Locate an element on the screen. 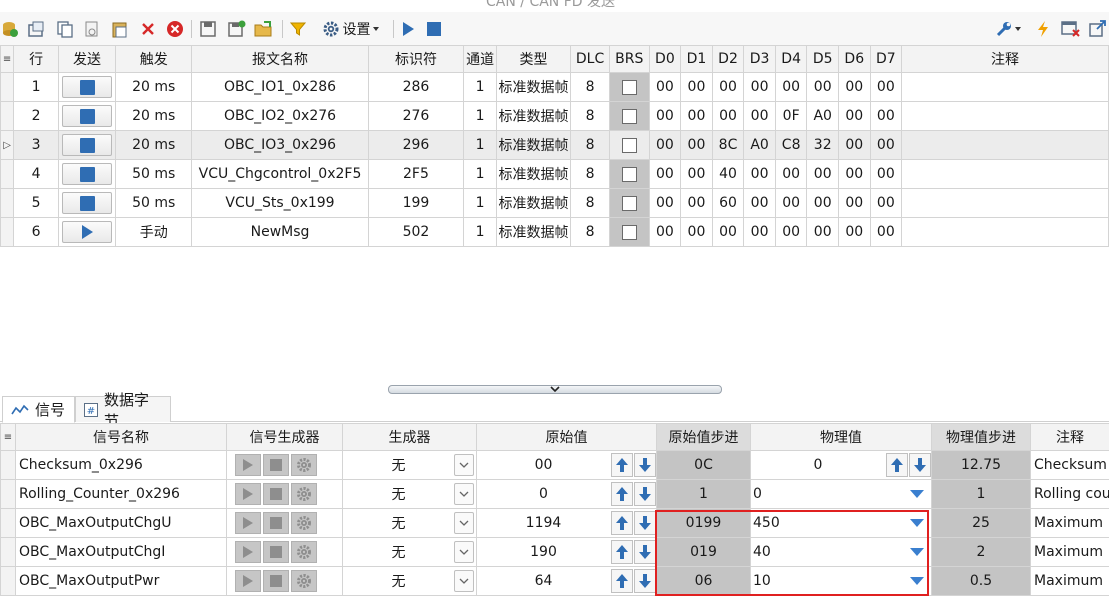 The width and height of the screenshot is (1109, 612). signal-row: Checksum_0x296 无 00 0C 0 12.75 Checksum is located at coordinates (554, 465).